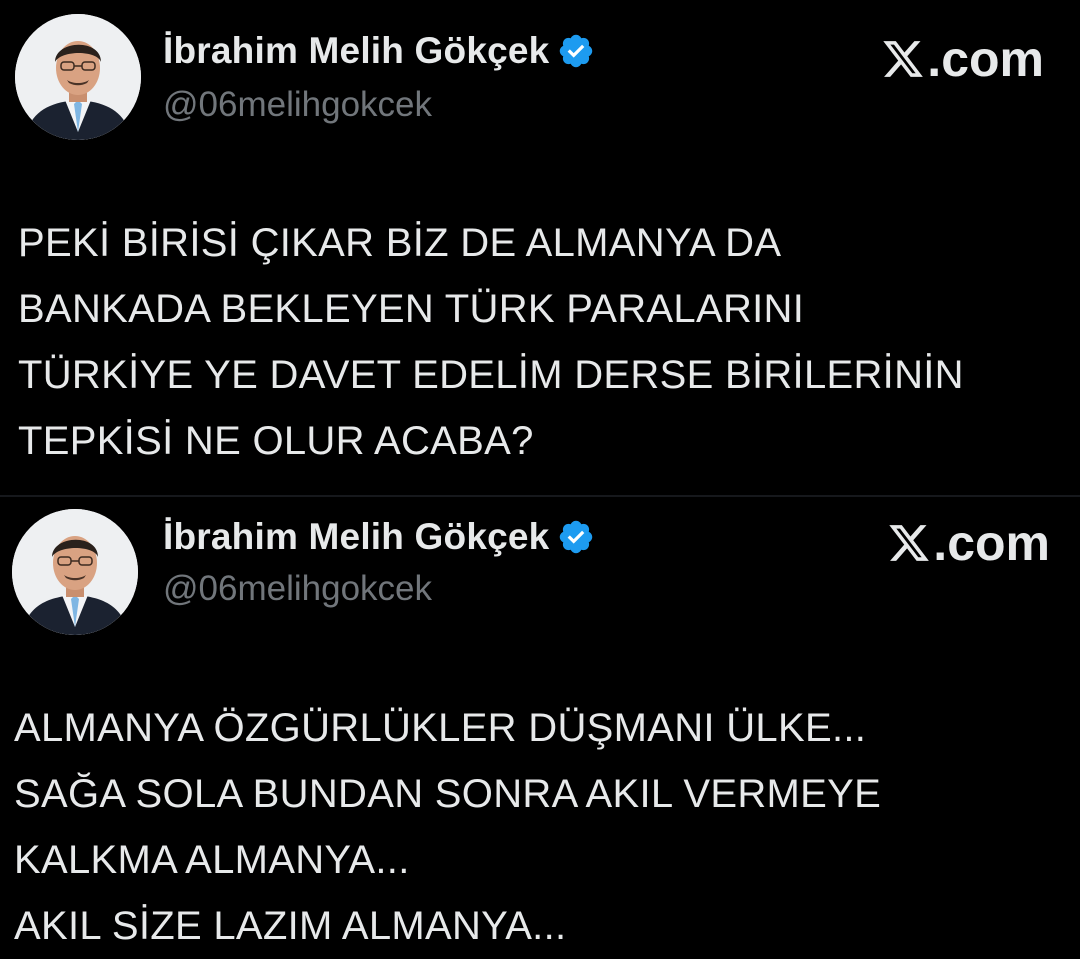  Describe the element at coordinates (276, 441) in the screenshot. I see `tweet-text-line: TEPKİSİ NE OLUR ACABA?` at that location.